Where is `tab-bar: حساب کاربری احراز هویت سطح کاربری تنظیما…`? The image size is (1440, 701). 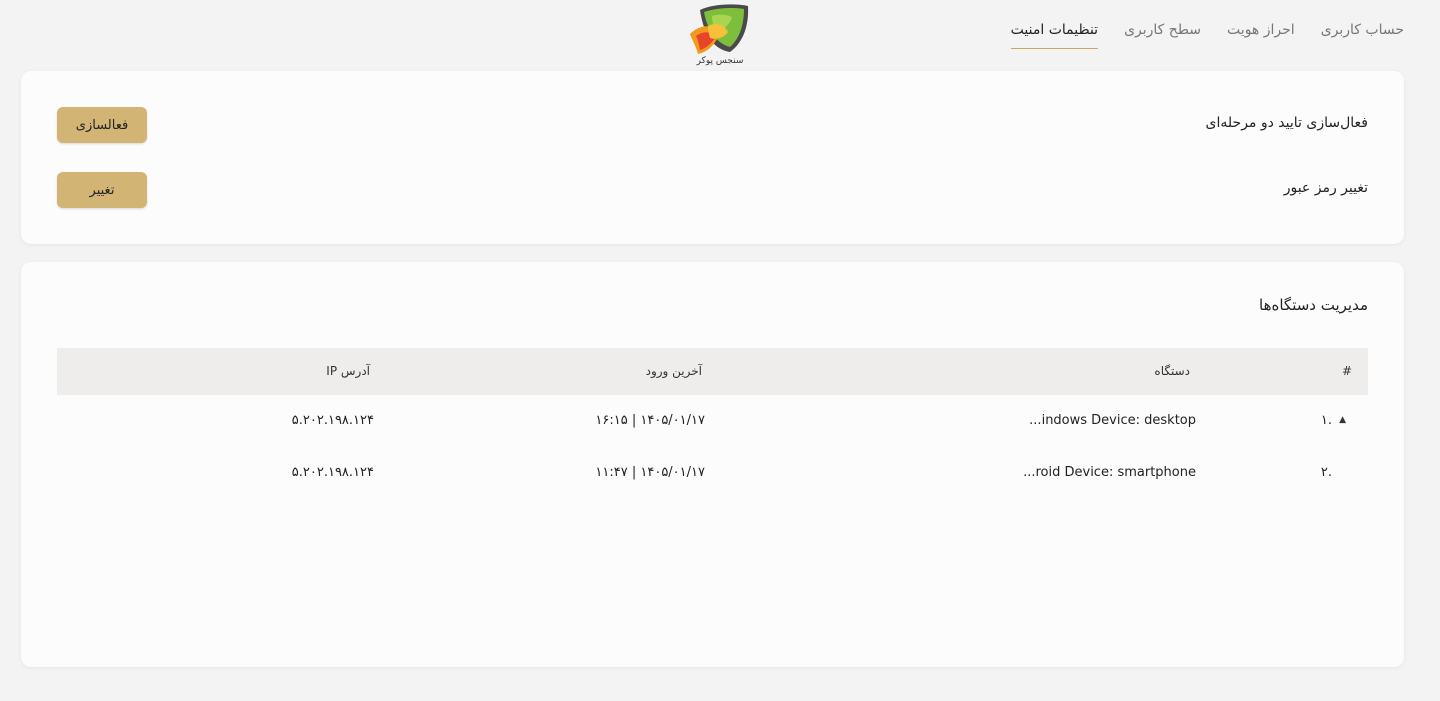 tab-bar: حساب کاربری احراز هویت سطح کاربری تنظیما… is located at coordinates (1207, 33).